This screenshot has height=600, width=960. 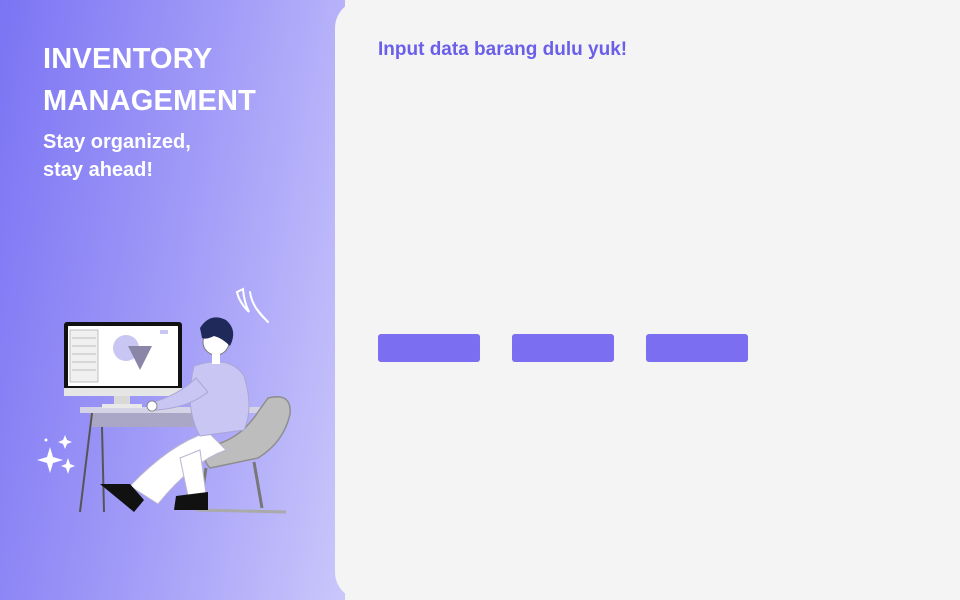 I want to click on tagline: Stay organized, stay ahead!, so click(x=117, y=156).